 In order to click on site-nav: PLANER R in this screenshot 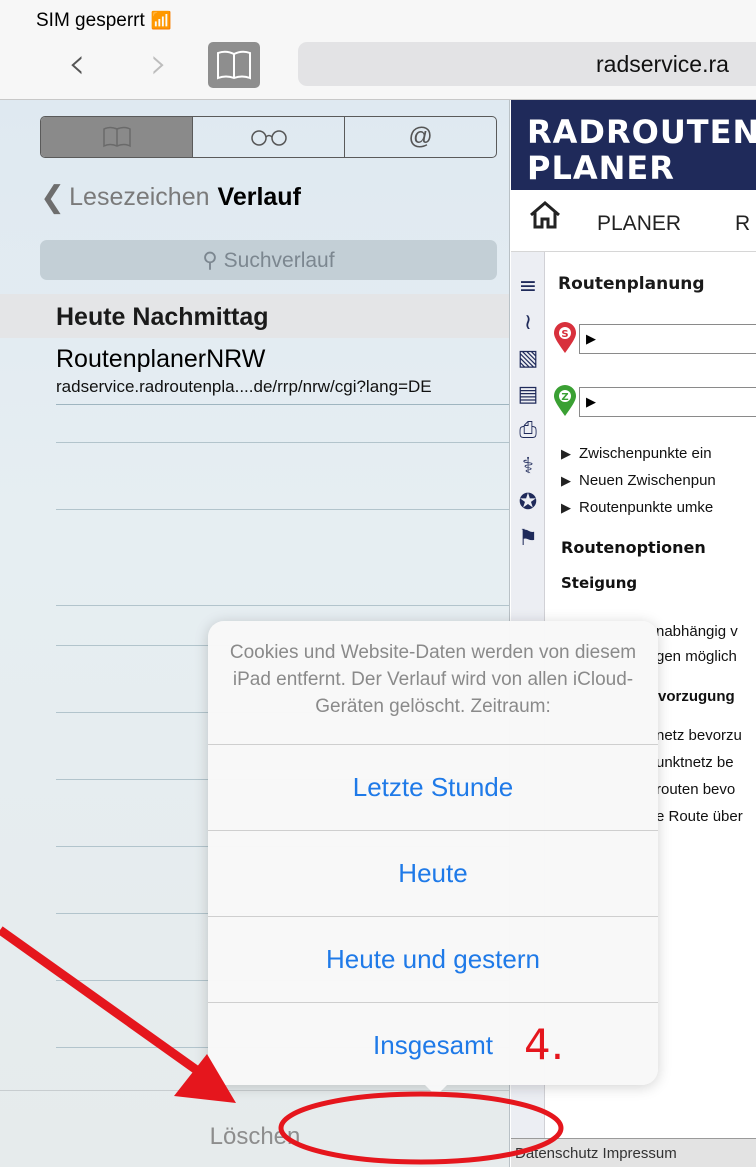, I will do `click(633, 221)`.